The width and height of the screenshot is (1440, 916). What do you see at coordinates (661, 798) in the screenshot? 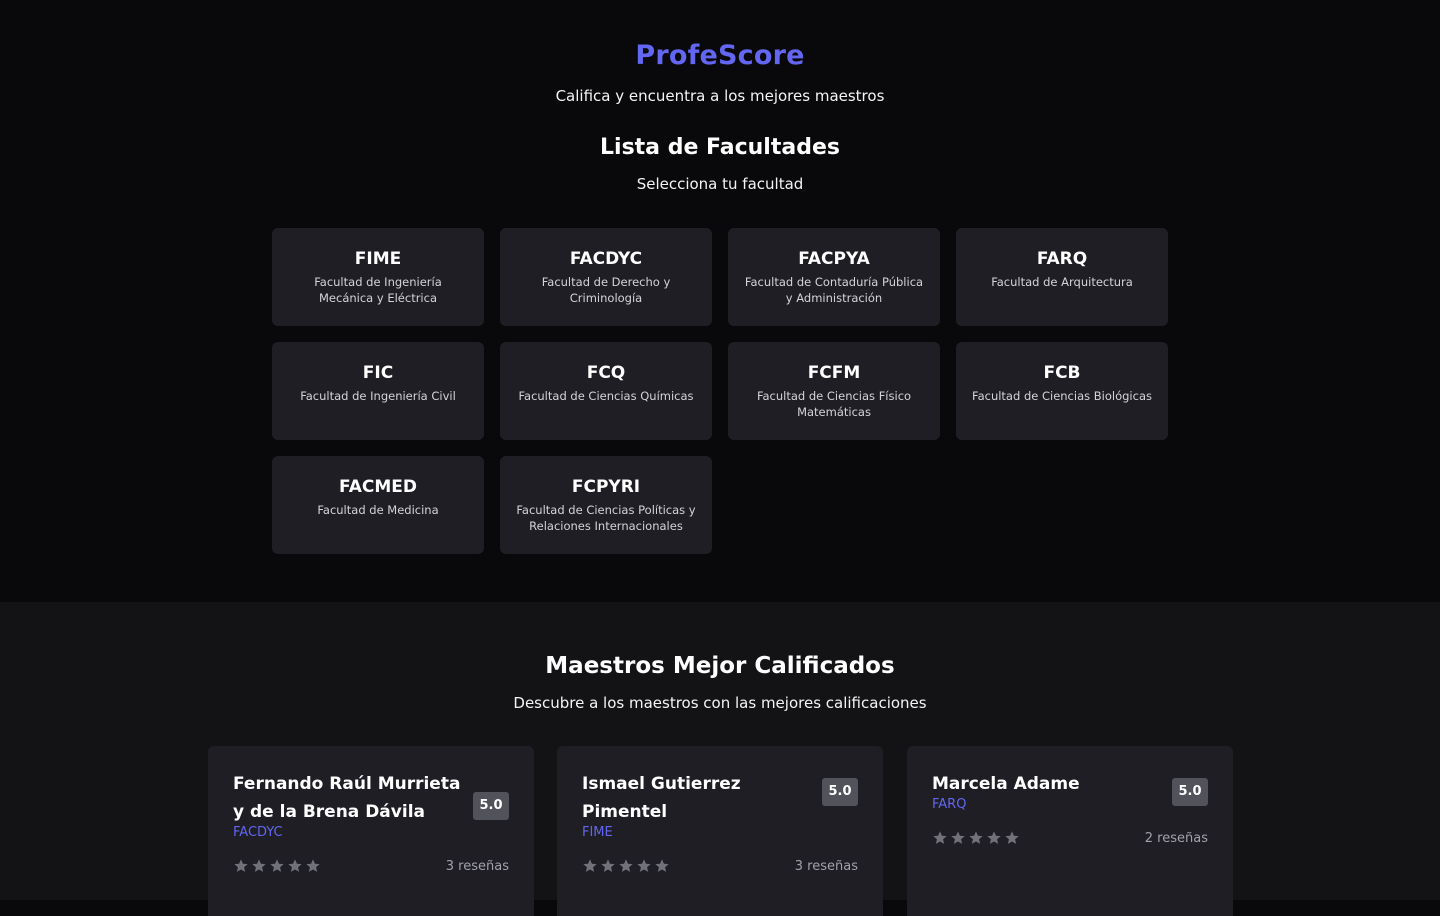
I see `teacher-name: Ismael Gutierrez Pimentel` at bounding box center [661, 798].